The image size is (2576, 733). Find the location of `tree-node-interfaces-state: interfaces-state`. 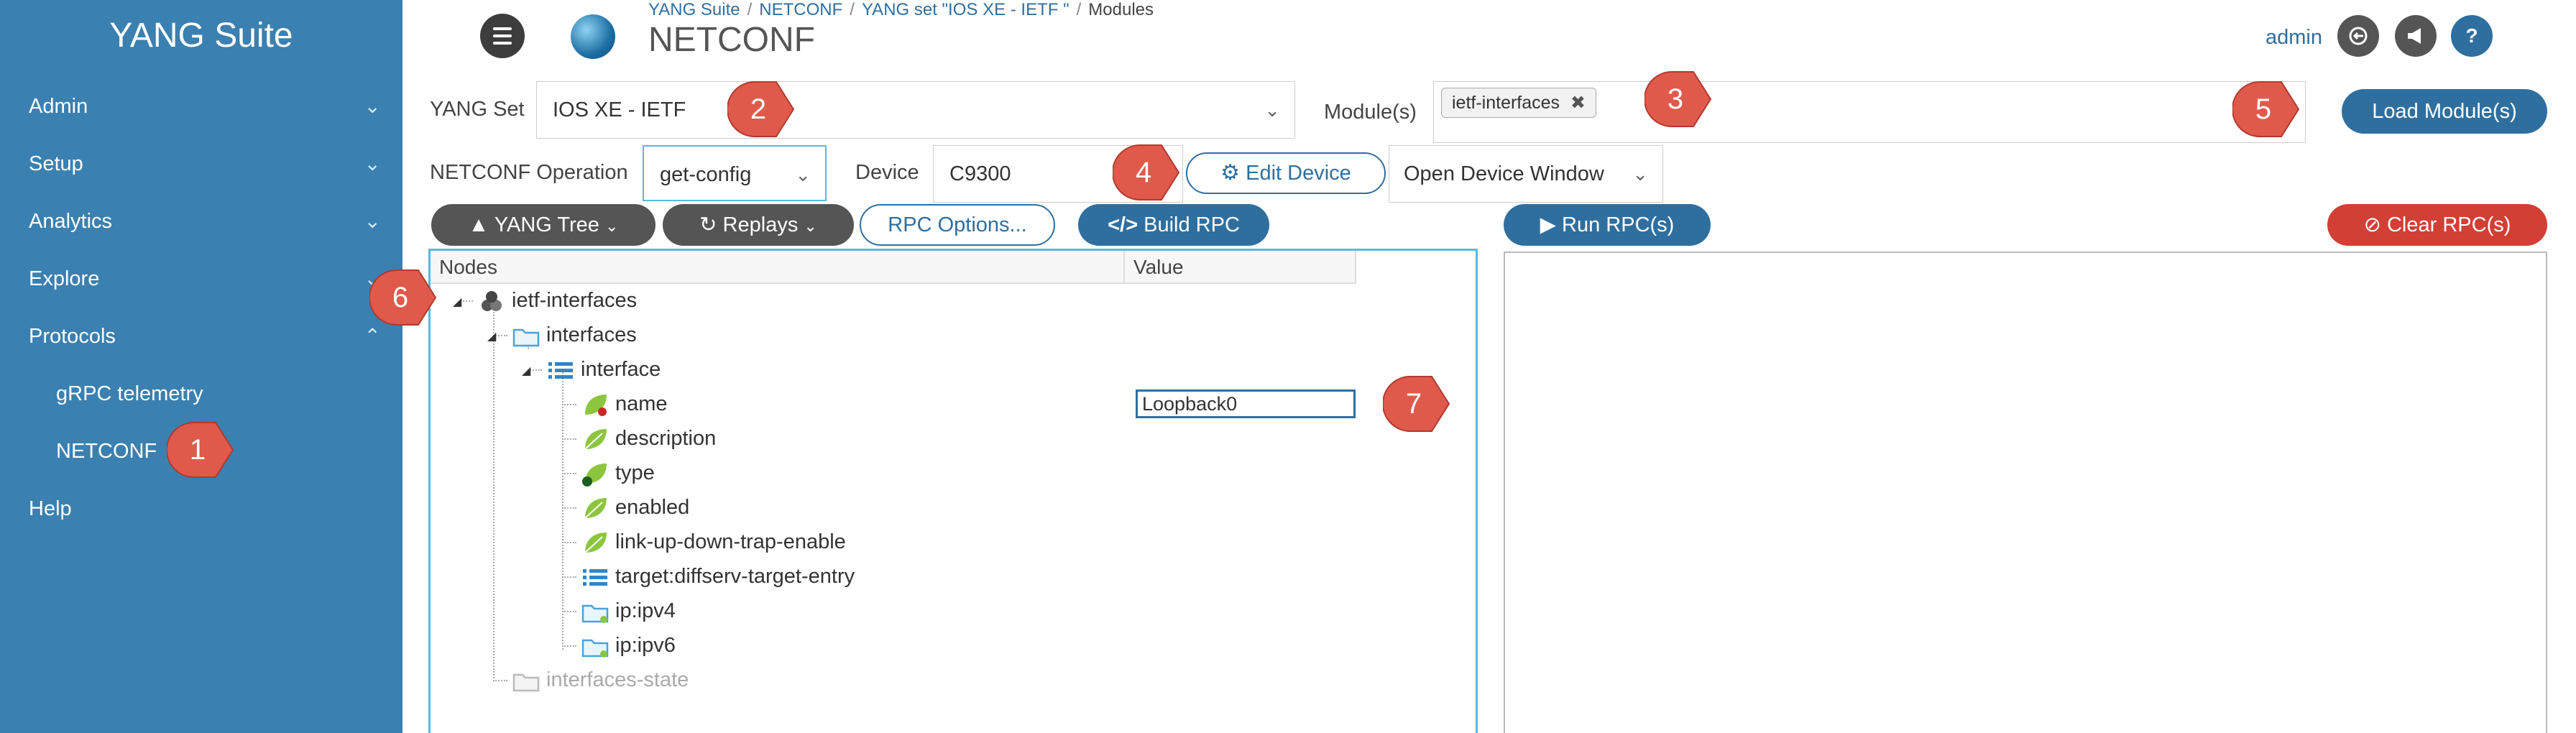

tree-node-interfaces-state: interfaces-state is located at coordinates (600, 680).